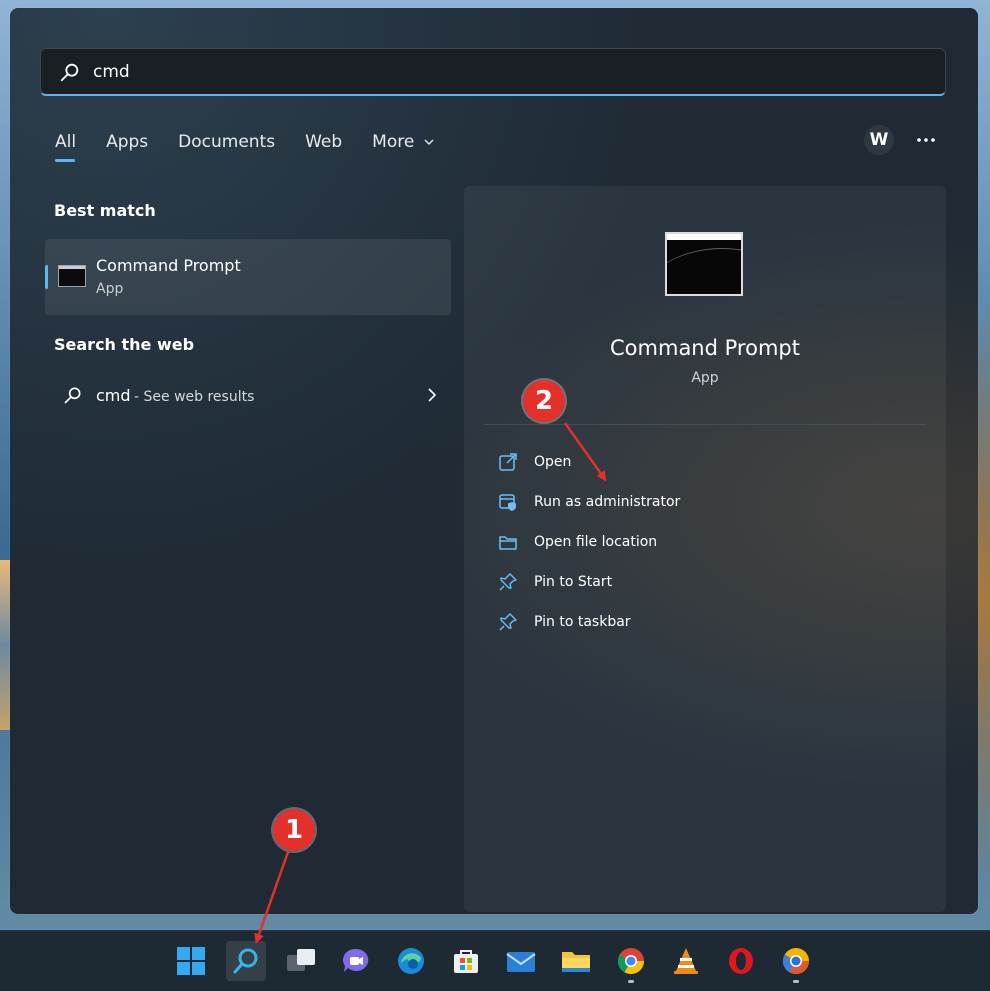 This screenshot has height=991, width=990. What do you see at coordinates (124, 344) in the screenshot?
I see `search-web-heading: Search the web` at bounding box center [124, 344].